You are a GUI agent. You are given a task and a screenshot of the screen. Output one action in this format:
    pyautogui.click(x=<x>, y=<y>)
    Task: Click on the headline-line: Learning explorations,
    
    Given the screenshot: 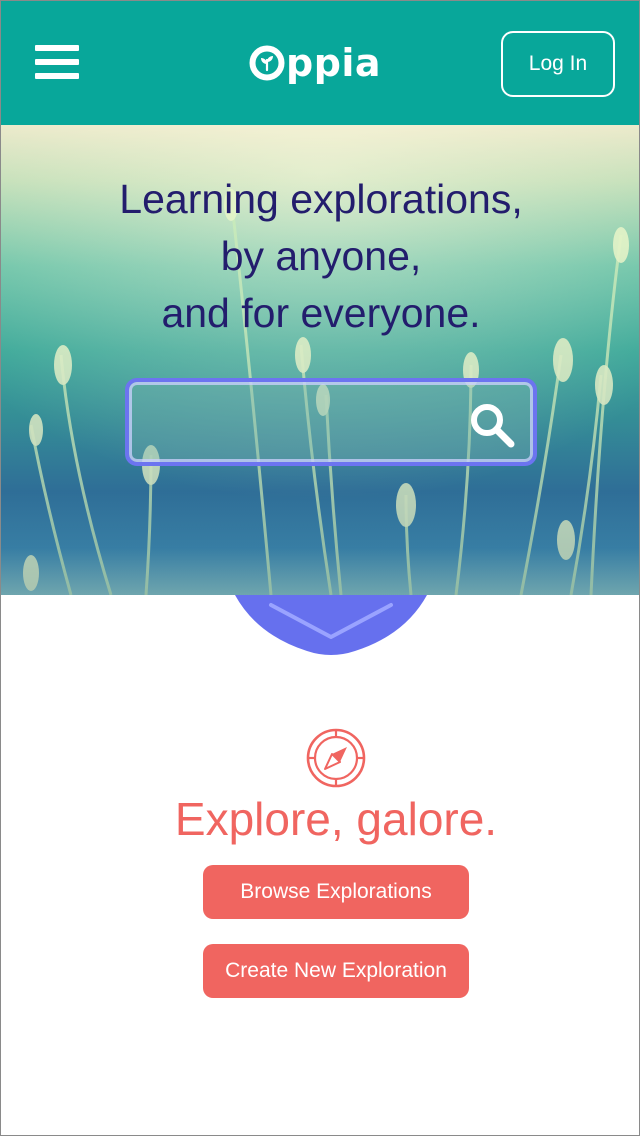 What is the action you would take?
    pyautogui.click(x=321, y=199)
    